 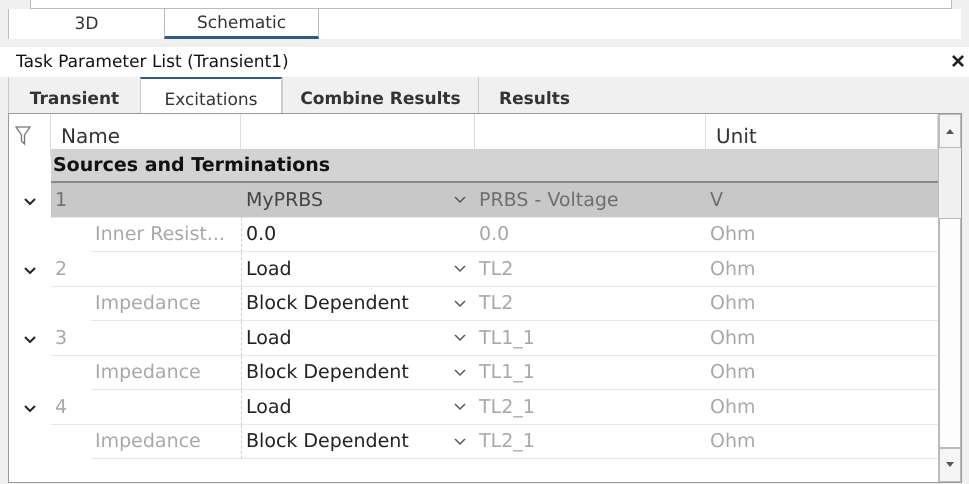 I want to click on scrollbar-thumb, so click(x=950, y=333).